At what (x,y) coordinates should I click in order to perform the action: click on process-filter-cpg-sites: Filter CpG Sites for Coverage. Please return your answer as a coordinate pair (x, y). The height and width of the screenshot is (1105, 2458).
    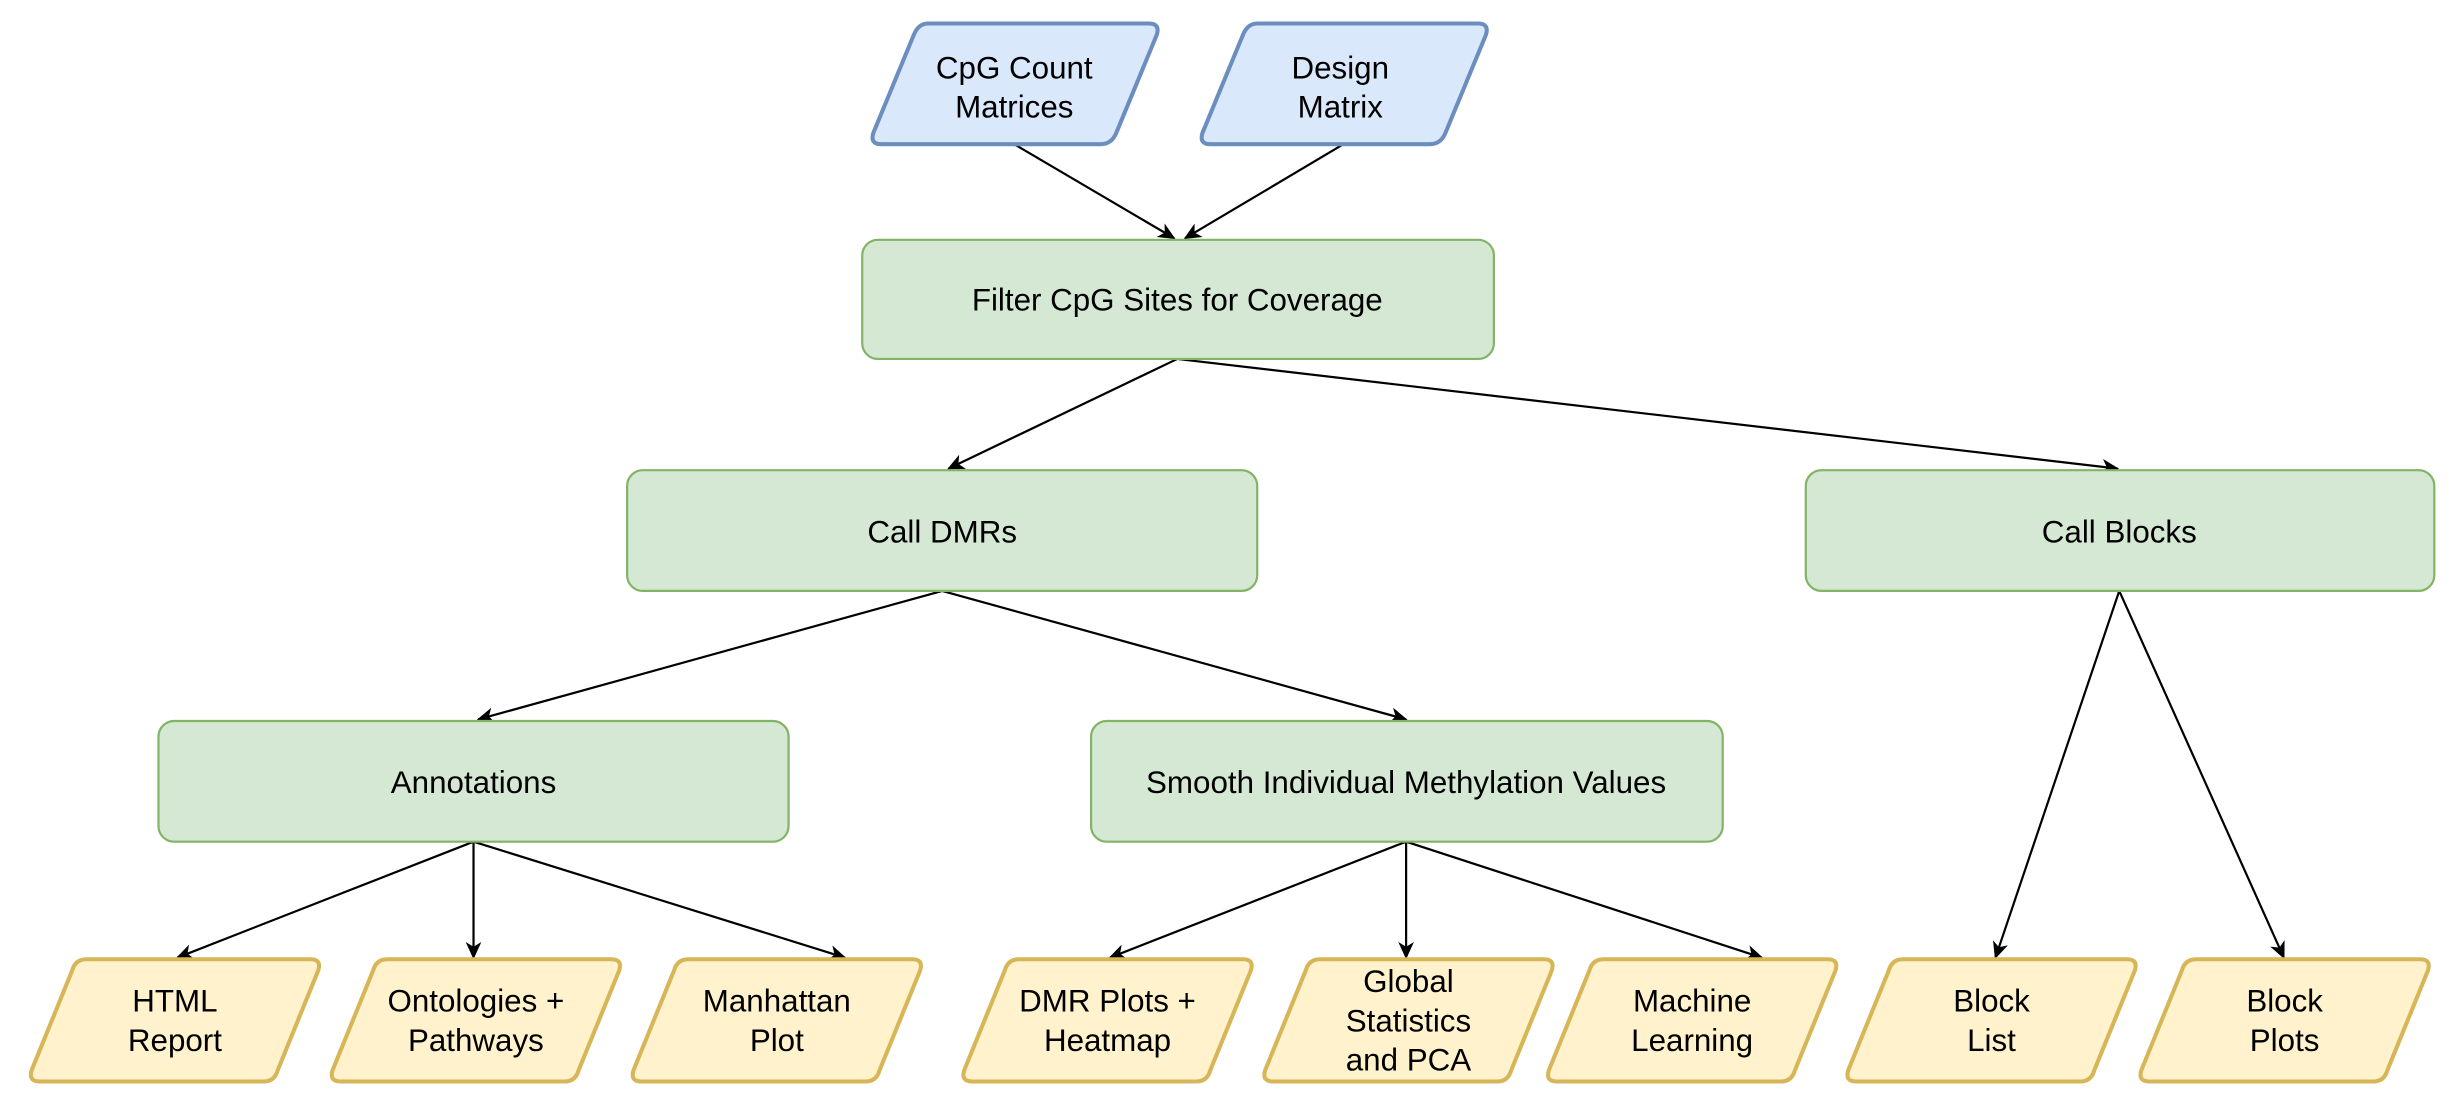
    Looking at the image, I should click on (1178, 299).